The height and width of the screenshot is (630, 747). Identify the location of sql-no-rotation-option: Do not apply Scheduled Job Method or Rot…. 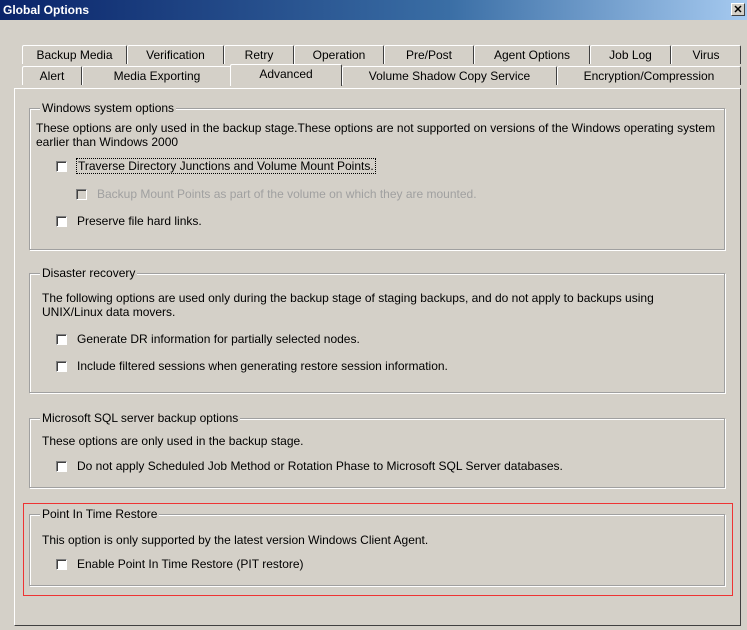
(309, 466).